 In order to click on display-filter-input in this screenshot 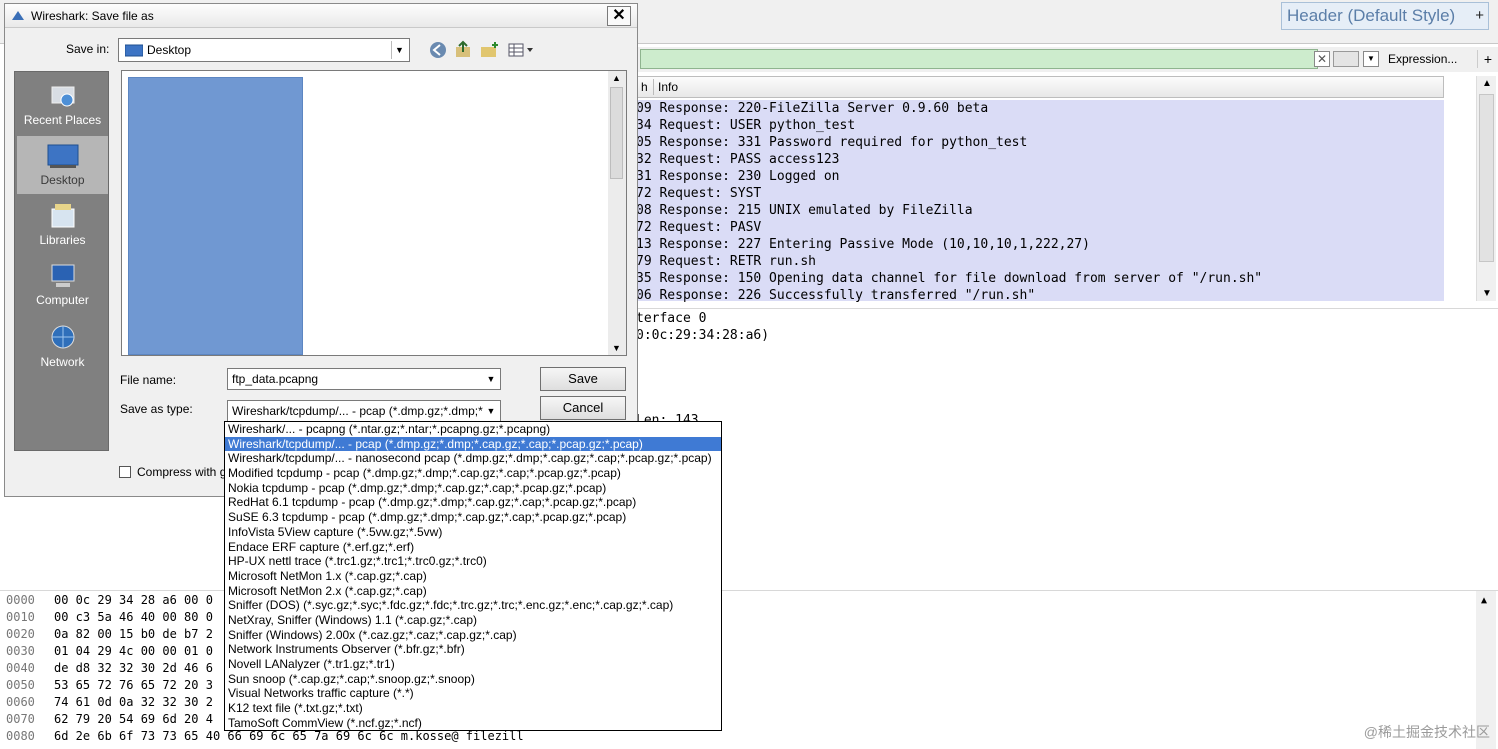, I will do `click(979, 59)`.